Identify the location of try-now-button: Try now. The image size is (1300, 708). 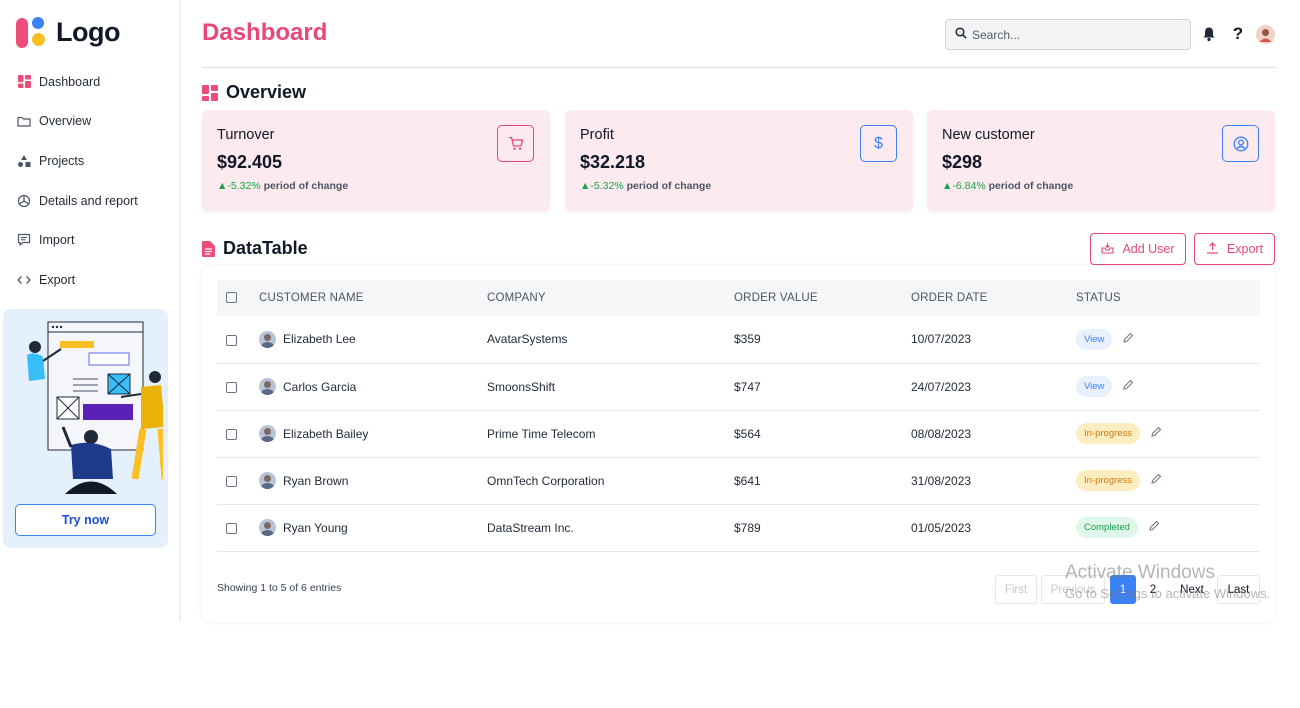
(85, 520).